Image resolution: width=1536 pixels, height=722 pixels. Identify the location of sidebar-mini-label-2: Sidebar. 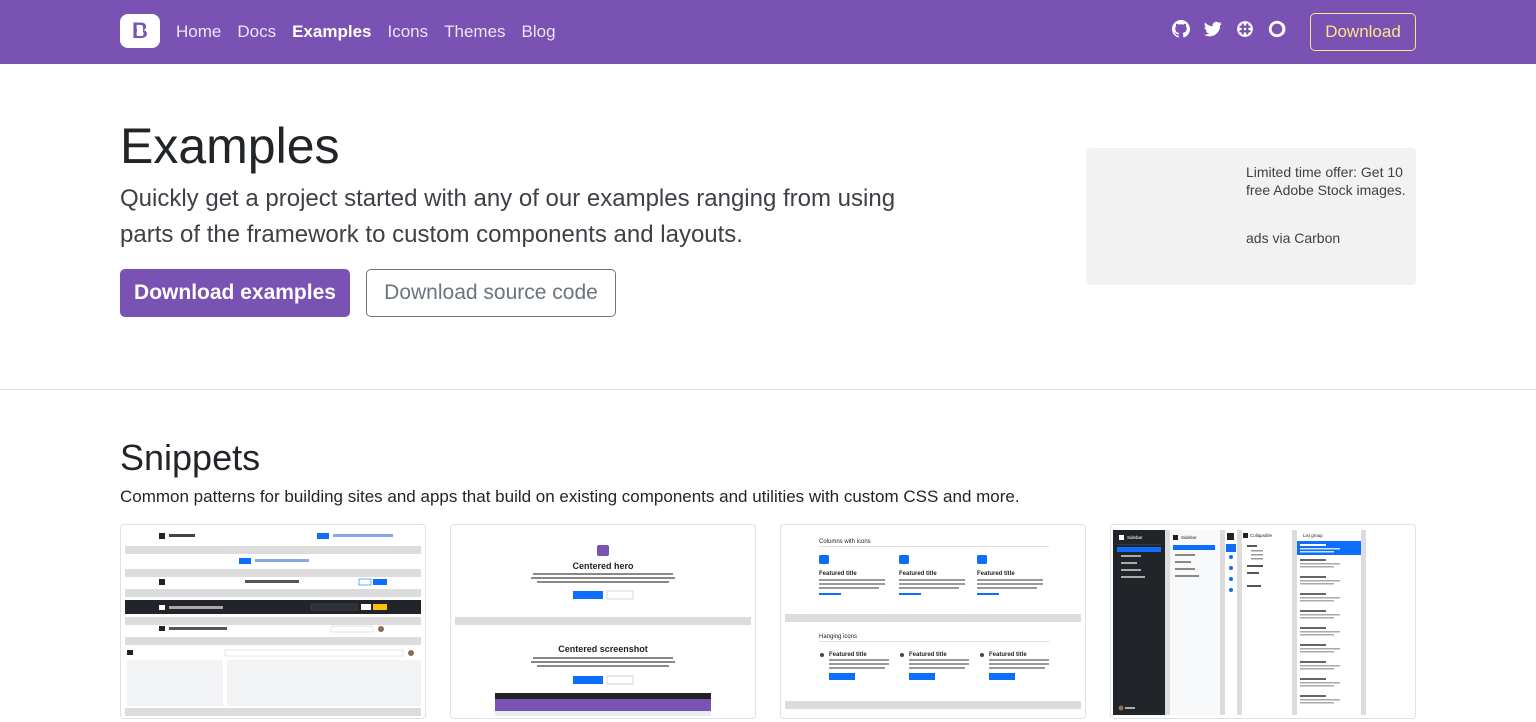
(1189, 537).